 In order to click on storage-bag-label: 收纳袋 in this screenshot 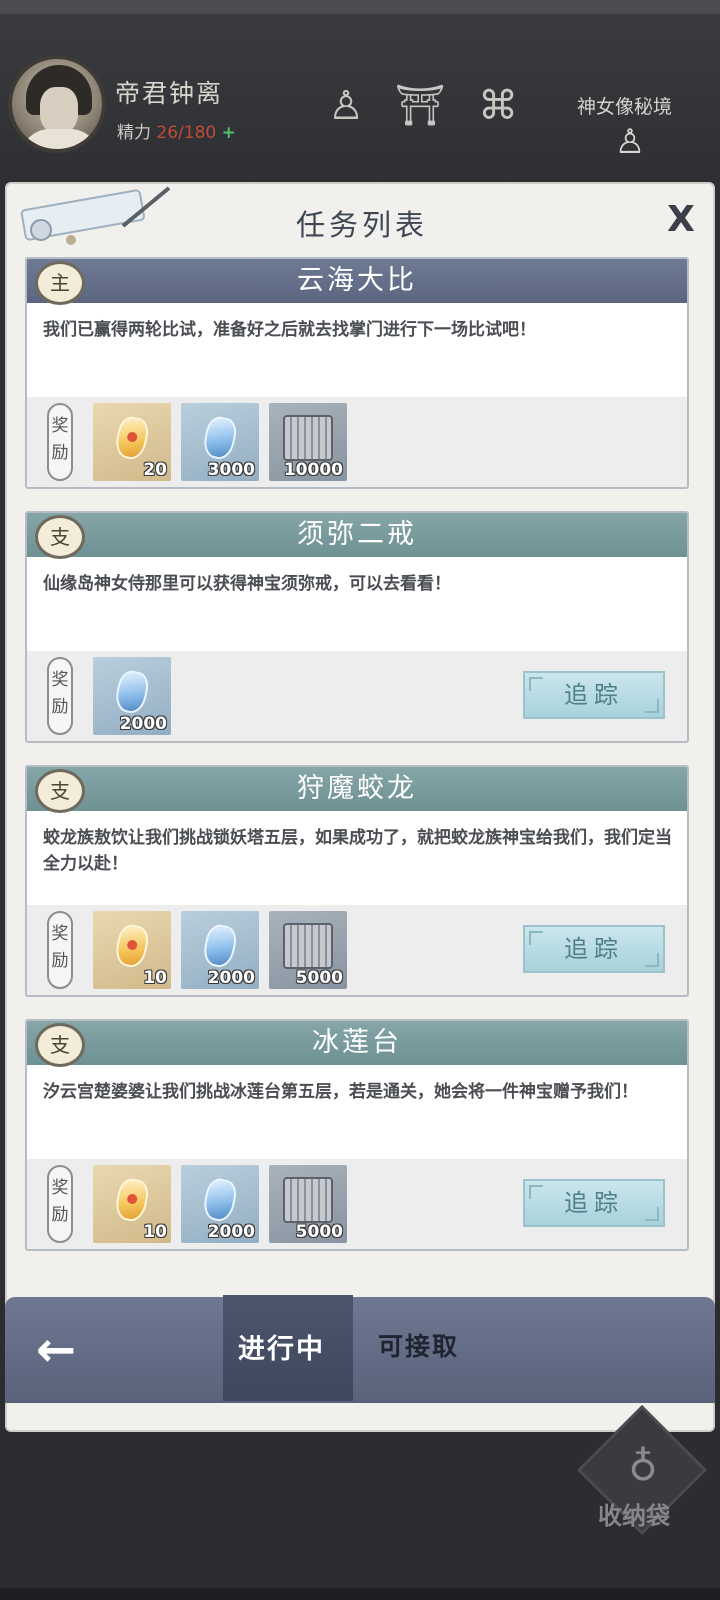, I will do `click(634, 1513)`.